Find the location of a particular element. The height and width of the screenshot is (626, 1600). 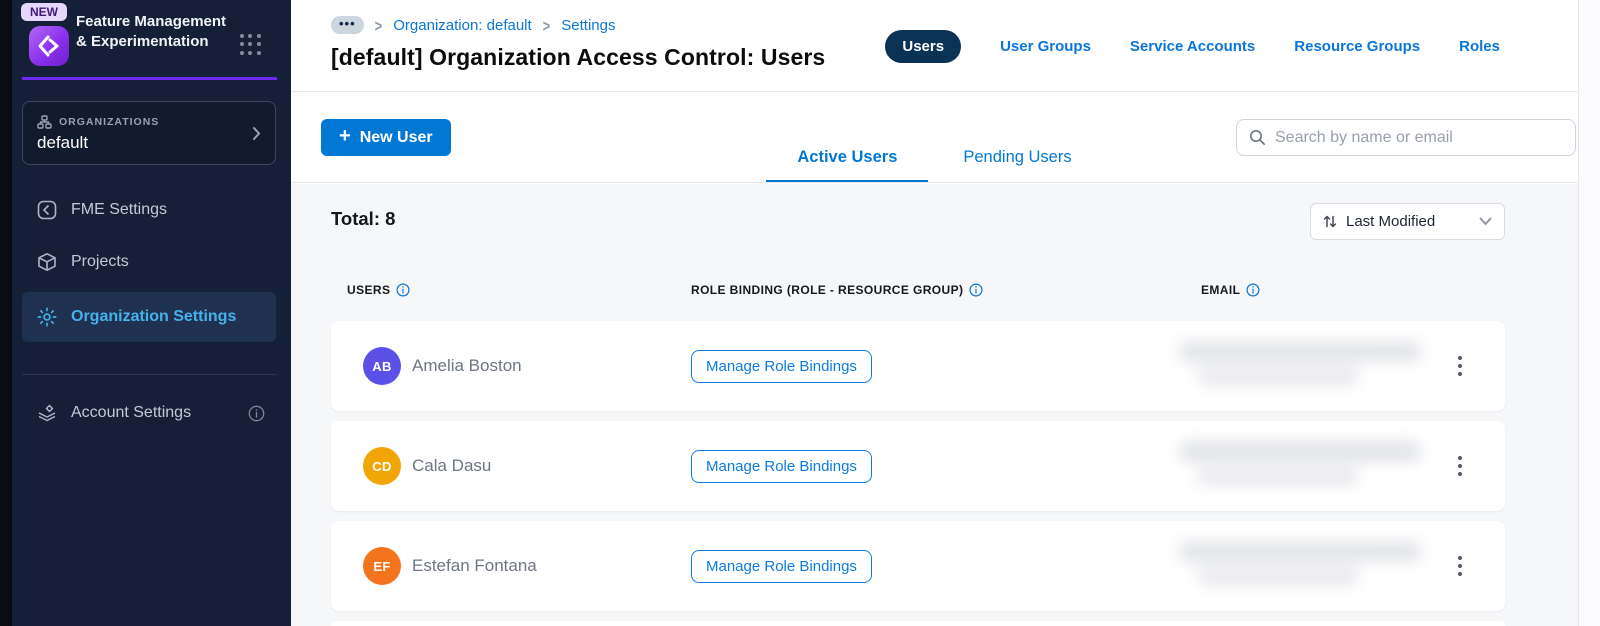

background-window-edge is located at coordinates (6, 313).